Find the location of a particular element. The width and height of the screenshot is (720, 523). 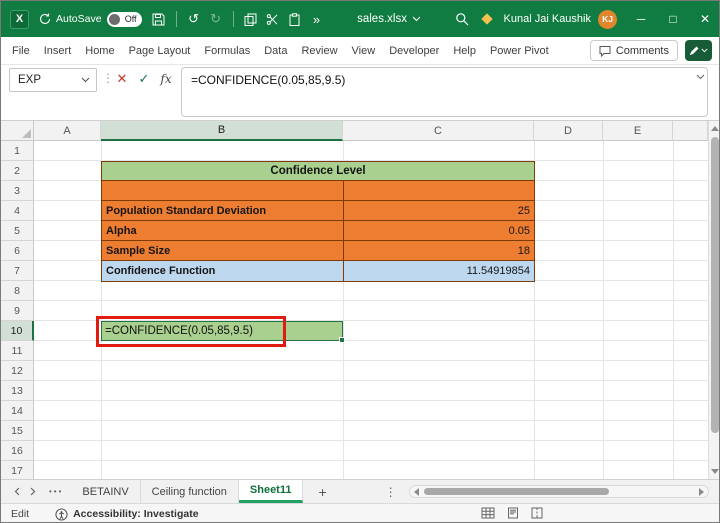

clipboard-button is located at coordinates (295, 19).